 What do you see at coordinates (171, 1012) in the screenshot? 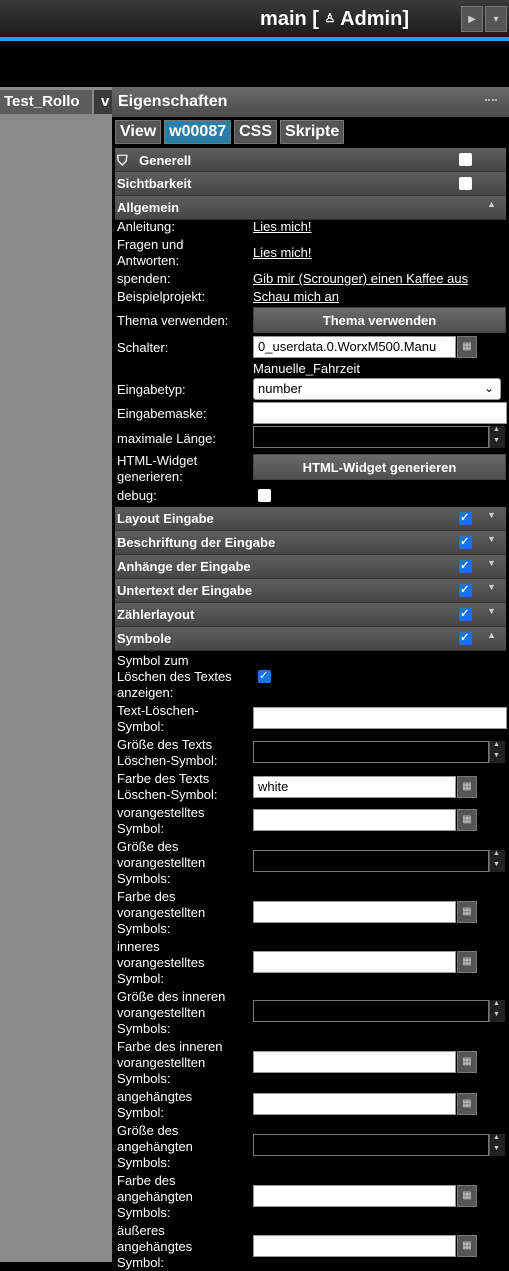
I see `label-inner-prepend-size: Größe des inneren vorangestellten Symbols:` at bounding box center [171, 1012].